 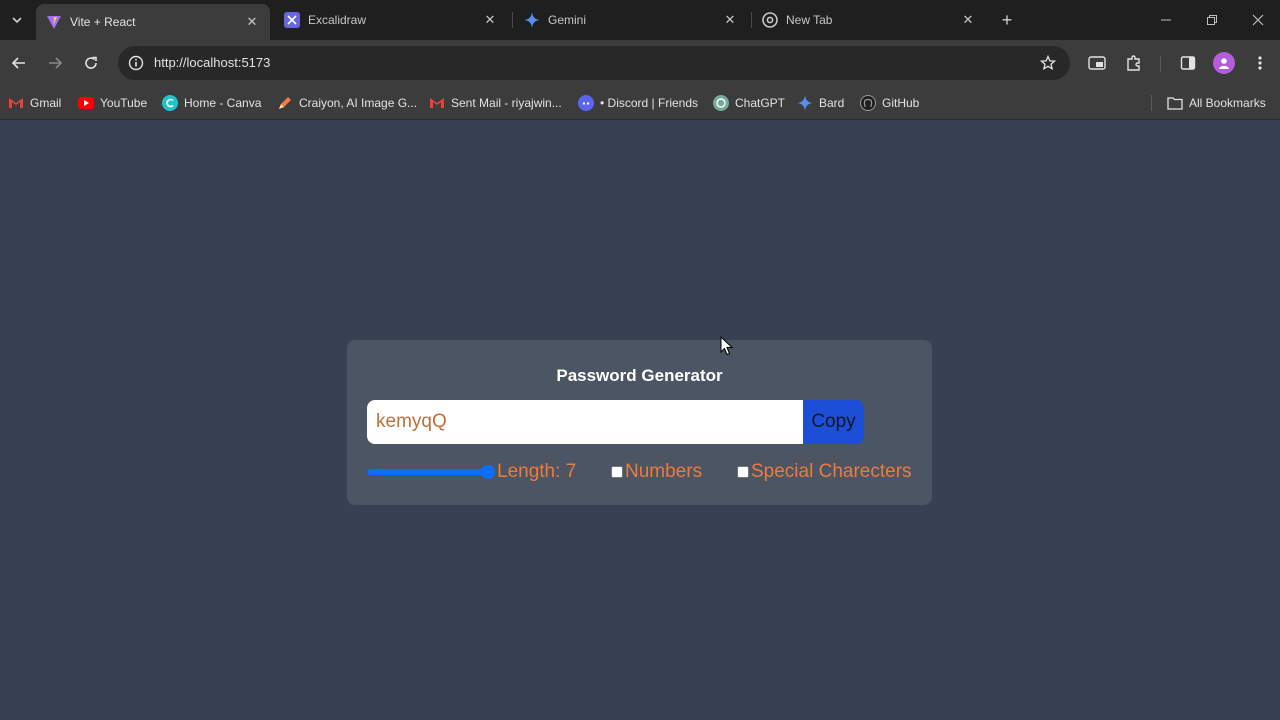 I want to click on arrow-right-icon, so click(x=56, y=63).